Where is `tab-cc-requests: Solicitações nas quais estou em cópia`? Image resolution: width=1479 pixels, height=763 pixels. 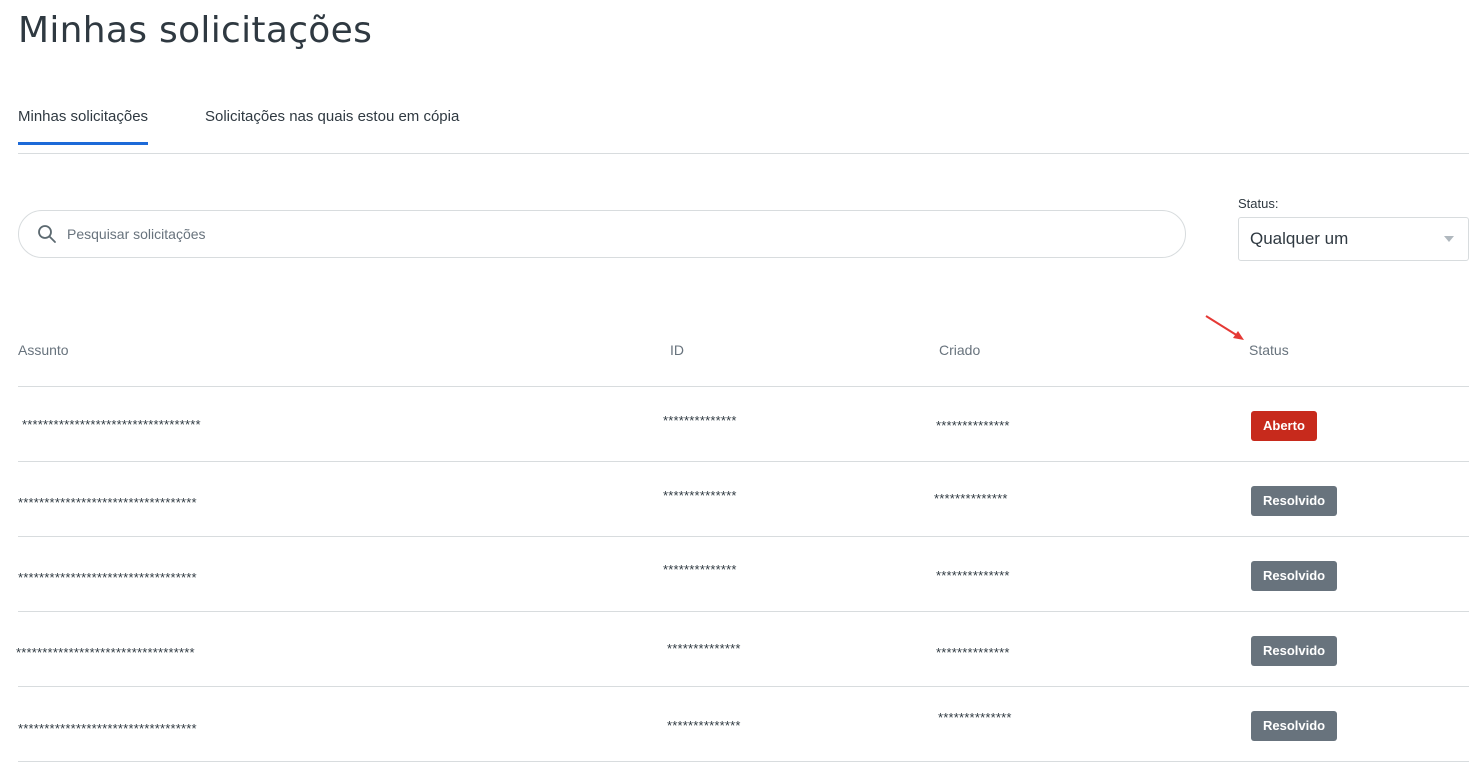
tab-cc-requests: Solicitações nas quais estou em cópia is located at coordinates (332, 125).